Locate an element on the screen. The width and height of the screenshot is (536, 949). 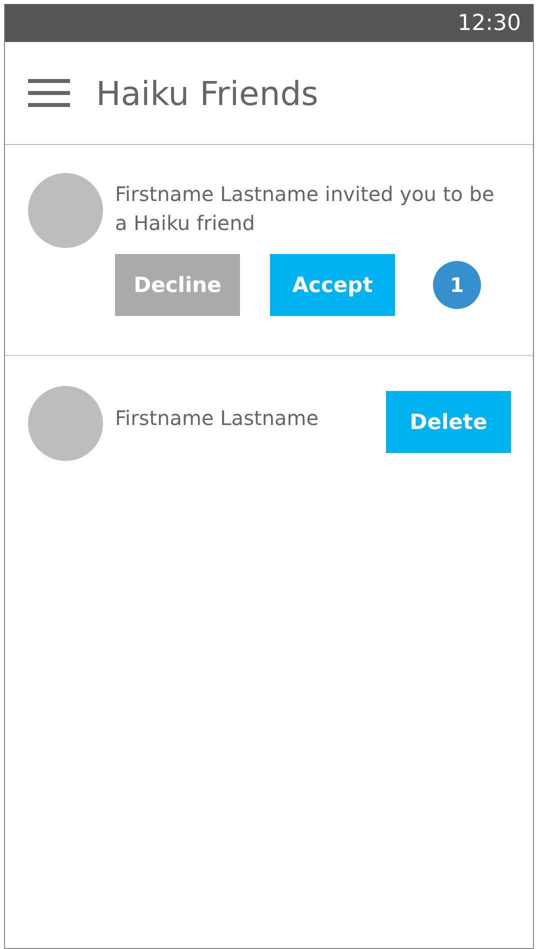
delete-button: Delete is located at coordinates (448, 422).